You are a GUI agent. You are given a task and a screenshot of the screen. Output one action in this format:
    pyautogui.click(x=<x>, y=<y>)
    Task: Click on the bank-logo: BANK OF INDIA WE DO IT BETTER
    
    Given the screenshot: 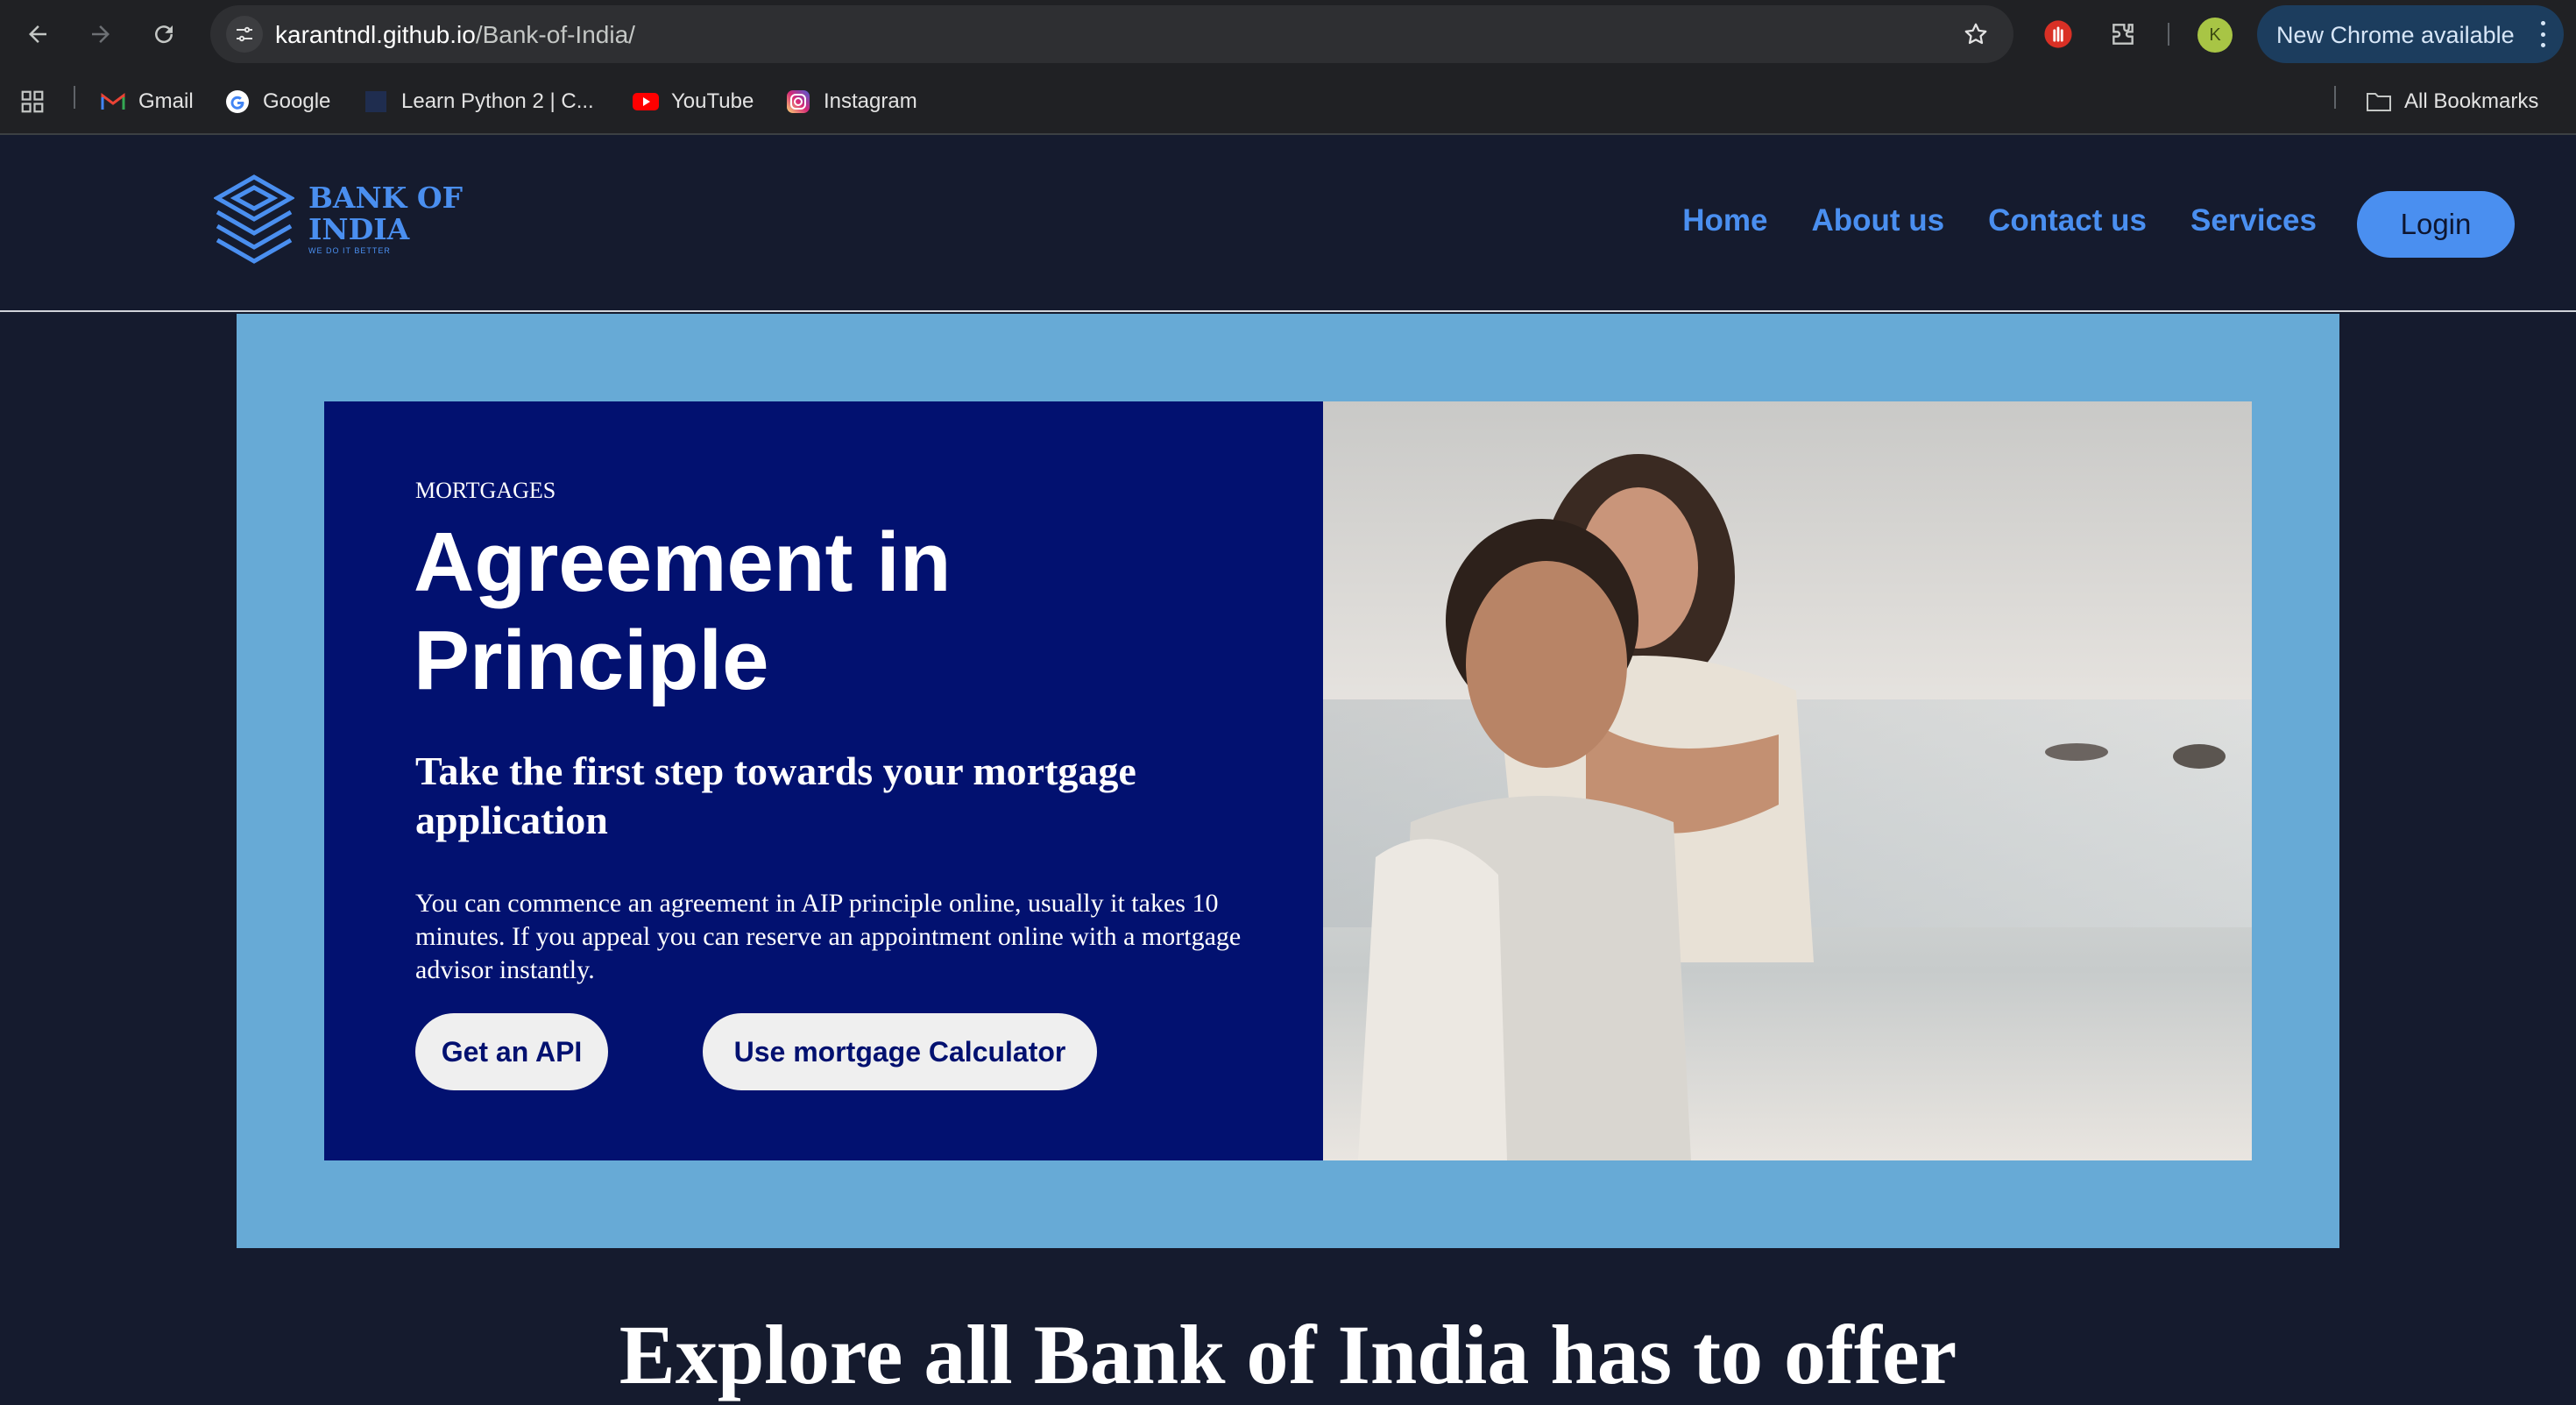 What is the action you would take?
    pyautogui.click(x=338, y=219)
    